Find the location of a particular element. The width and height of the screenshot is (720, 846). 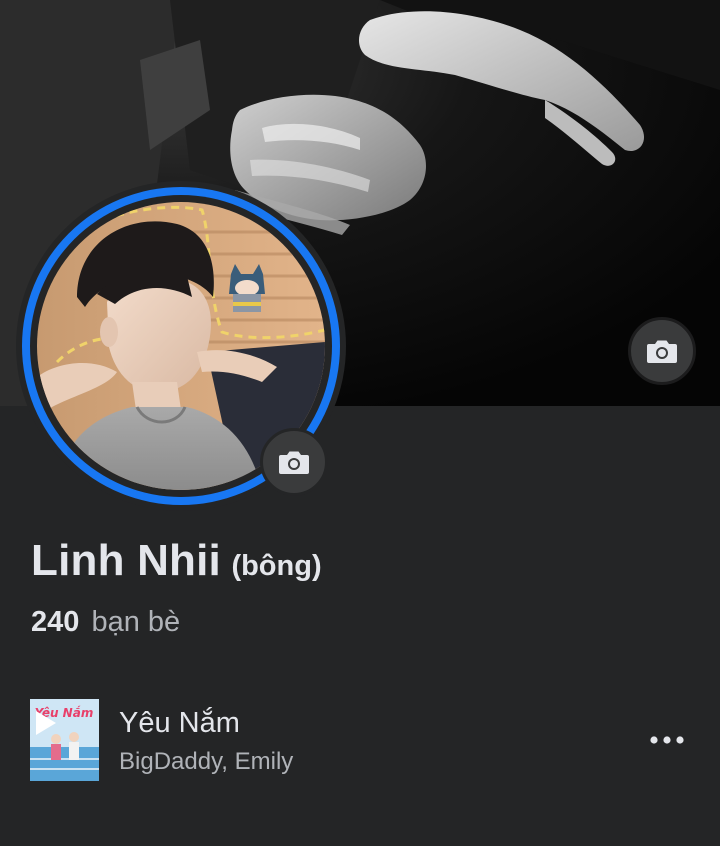

friends-count: 240 bạn bè is located at coordinates (105, 622).